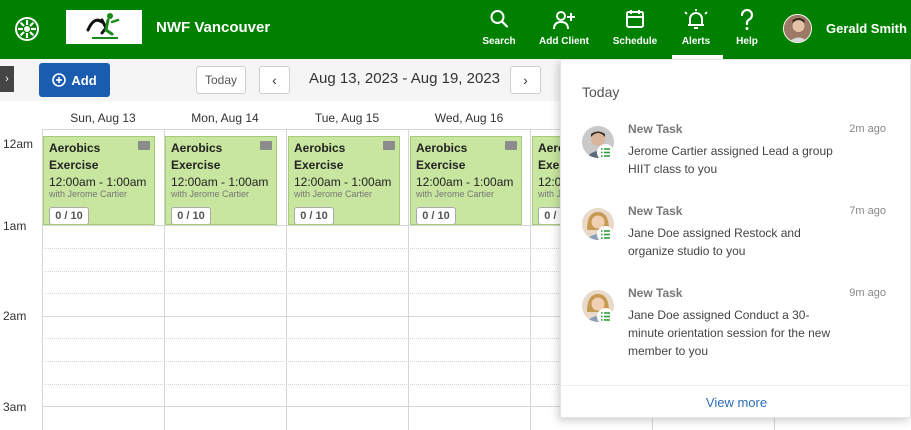 Image resolution: width=911 pixels, height=430 pixels. I want to click on day-header: Wed, Aug 16, so click(469, 118).